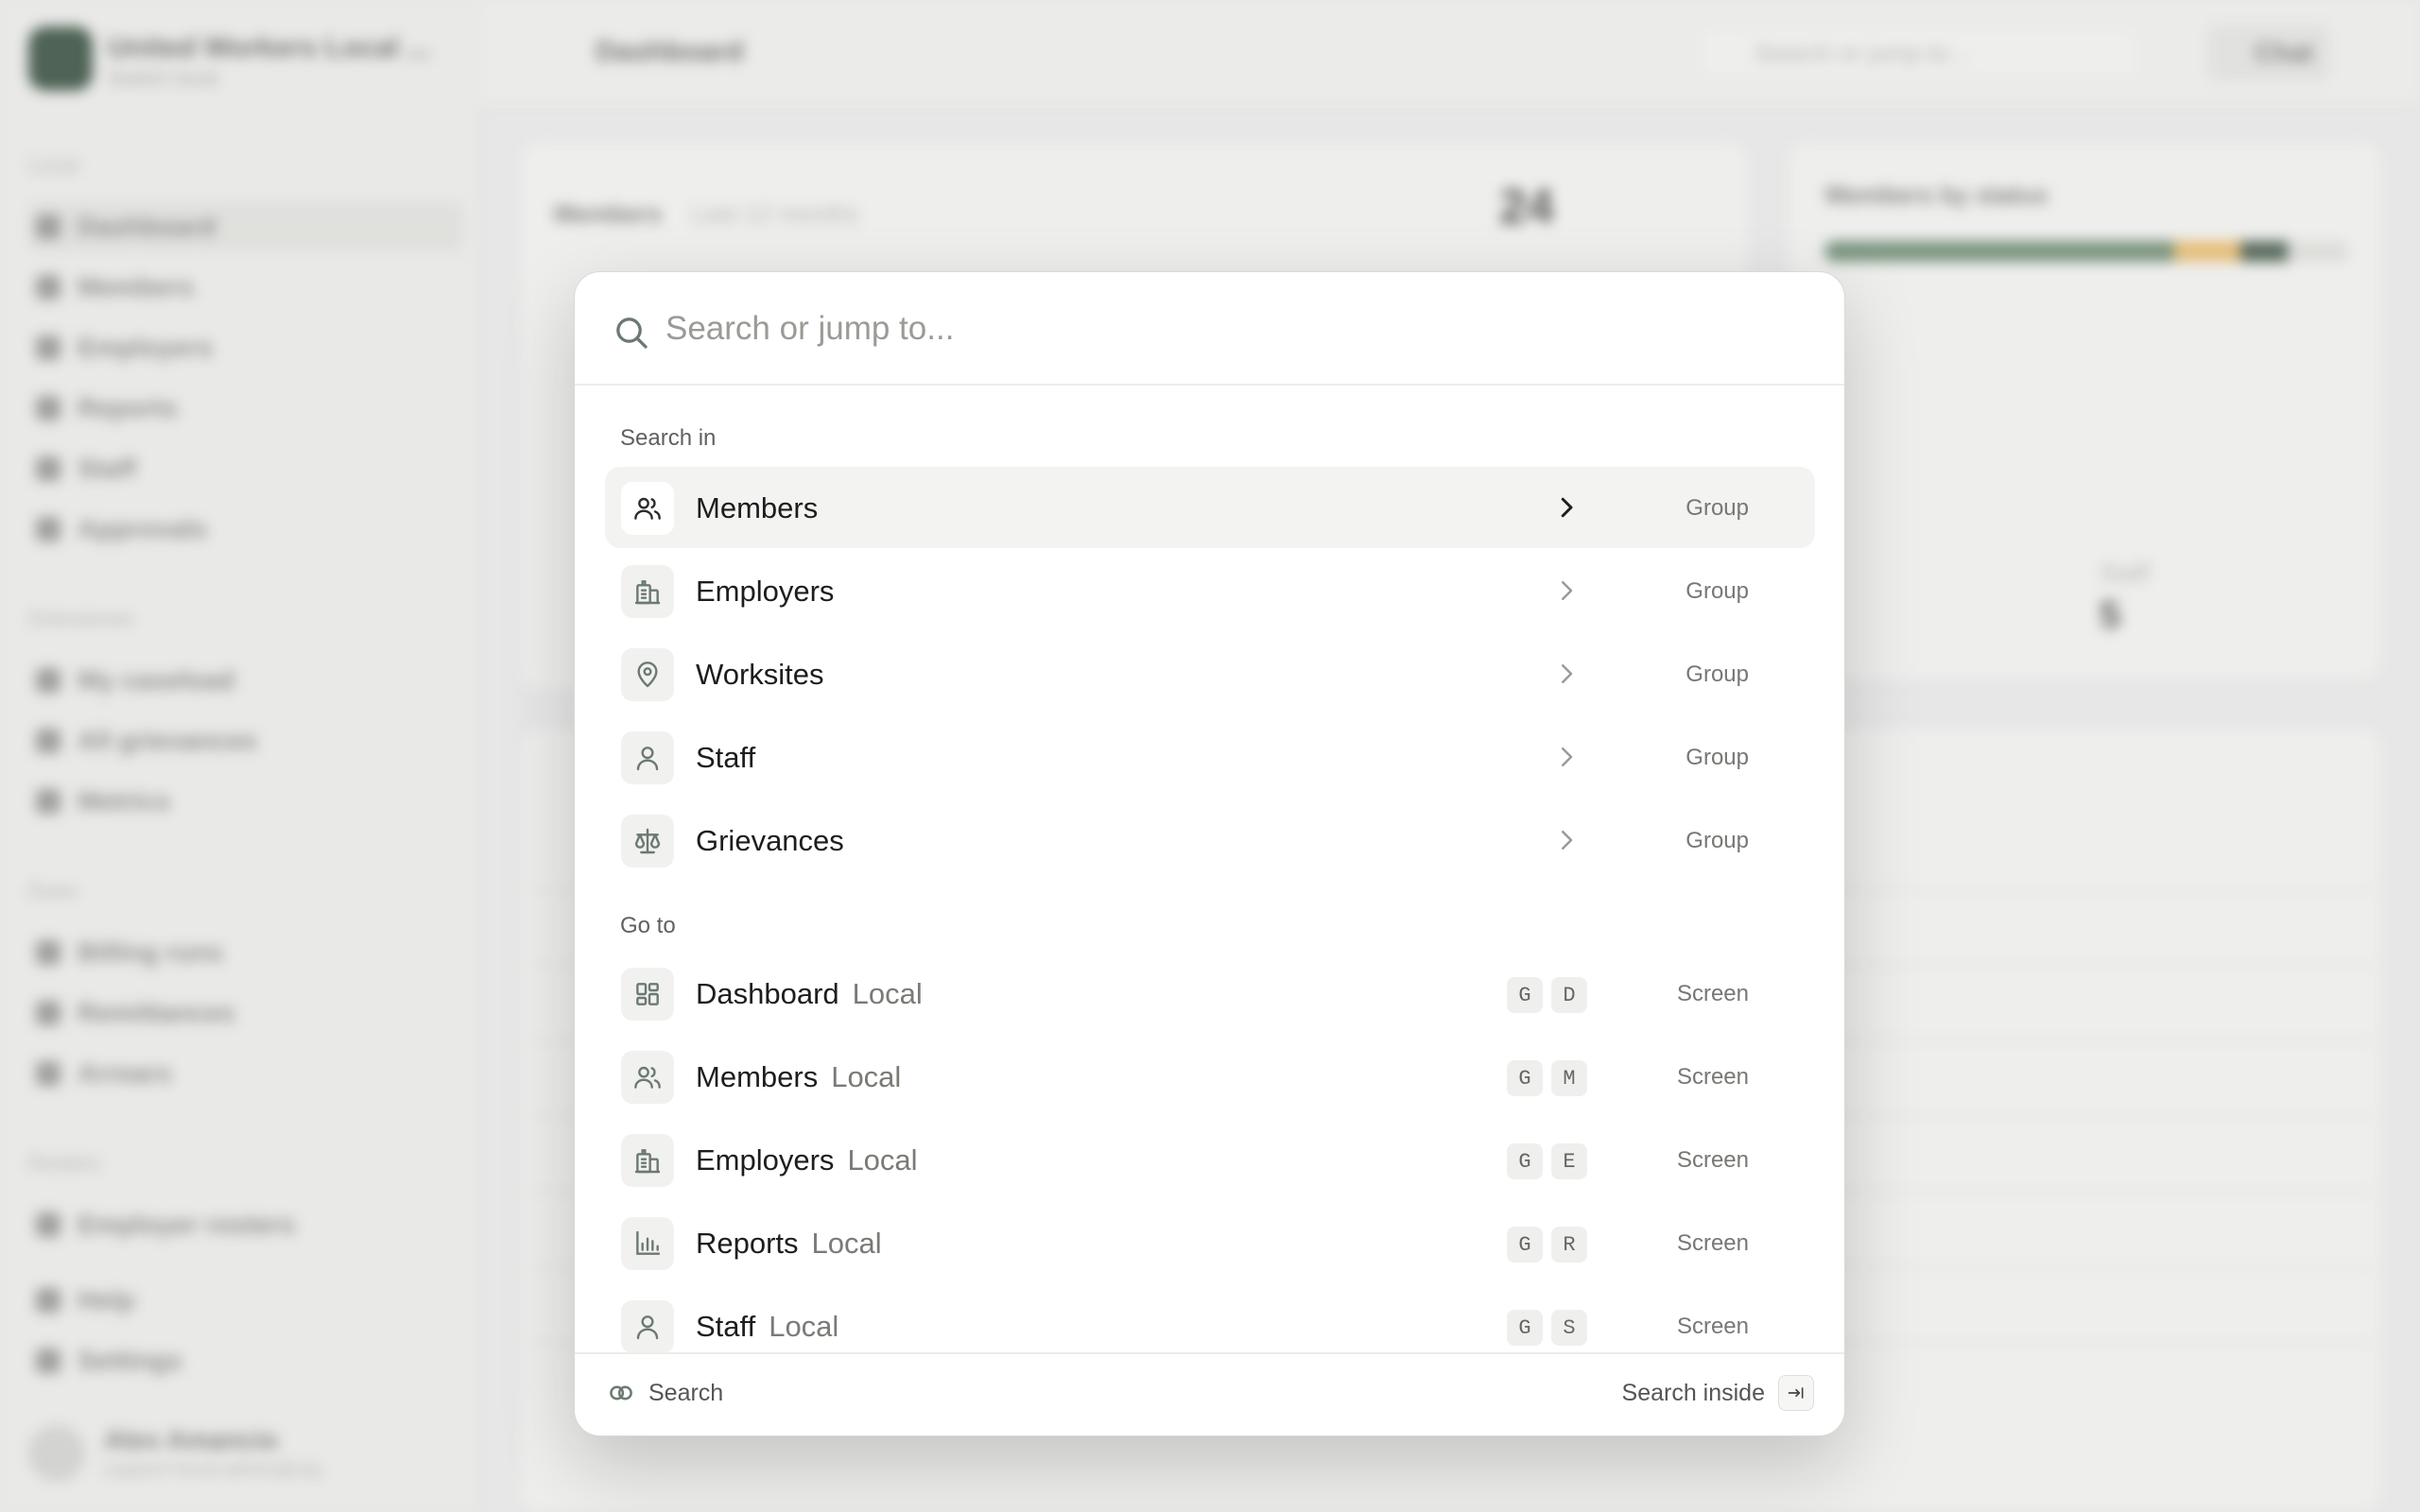 Image resolution: width=2420 pixels, height=1512 pixels. Describe the element at coordinates (686, 1392) in the screenshot. I see `footer-search-label: Search` at that location.